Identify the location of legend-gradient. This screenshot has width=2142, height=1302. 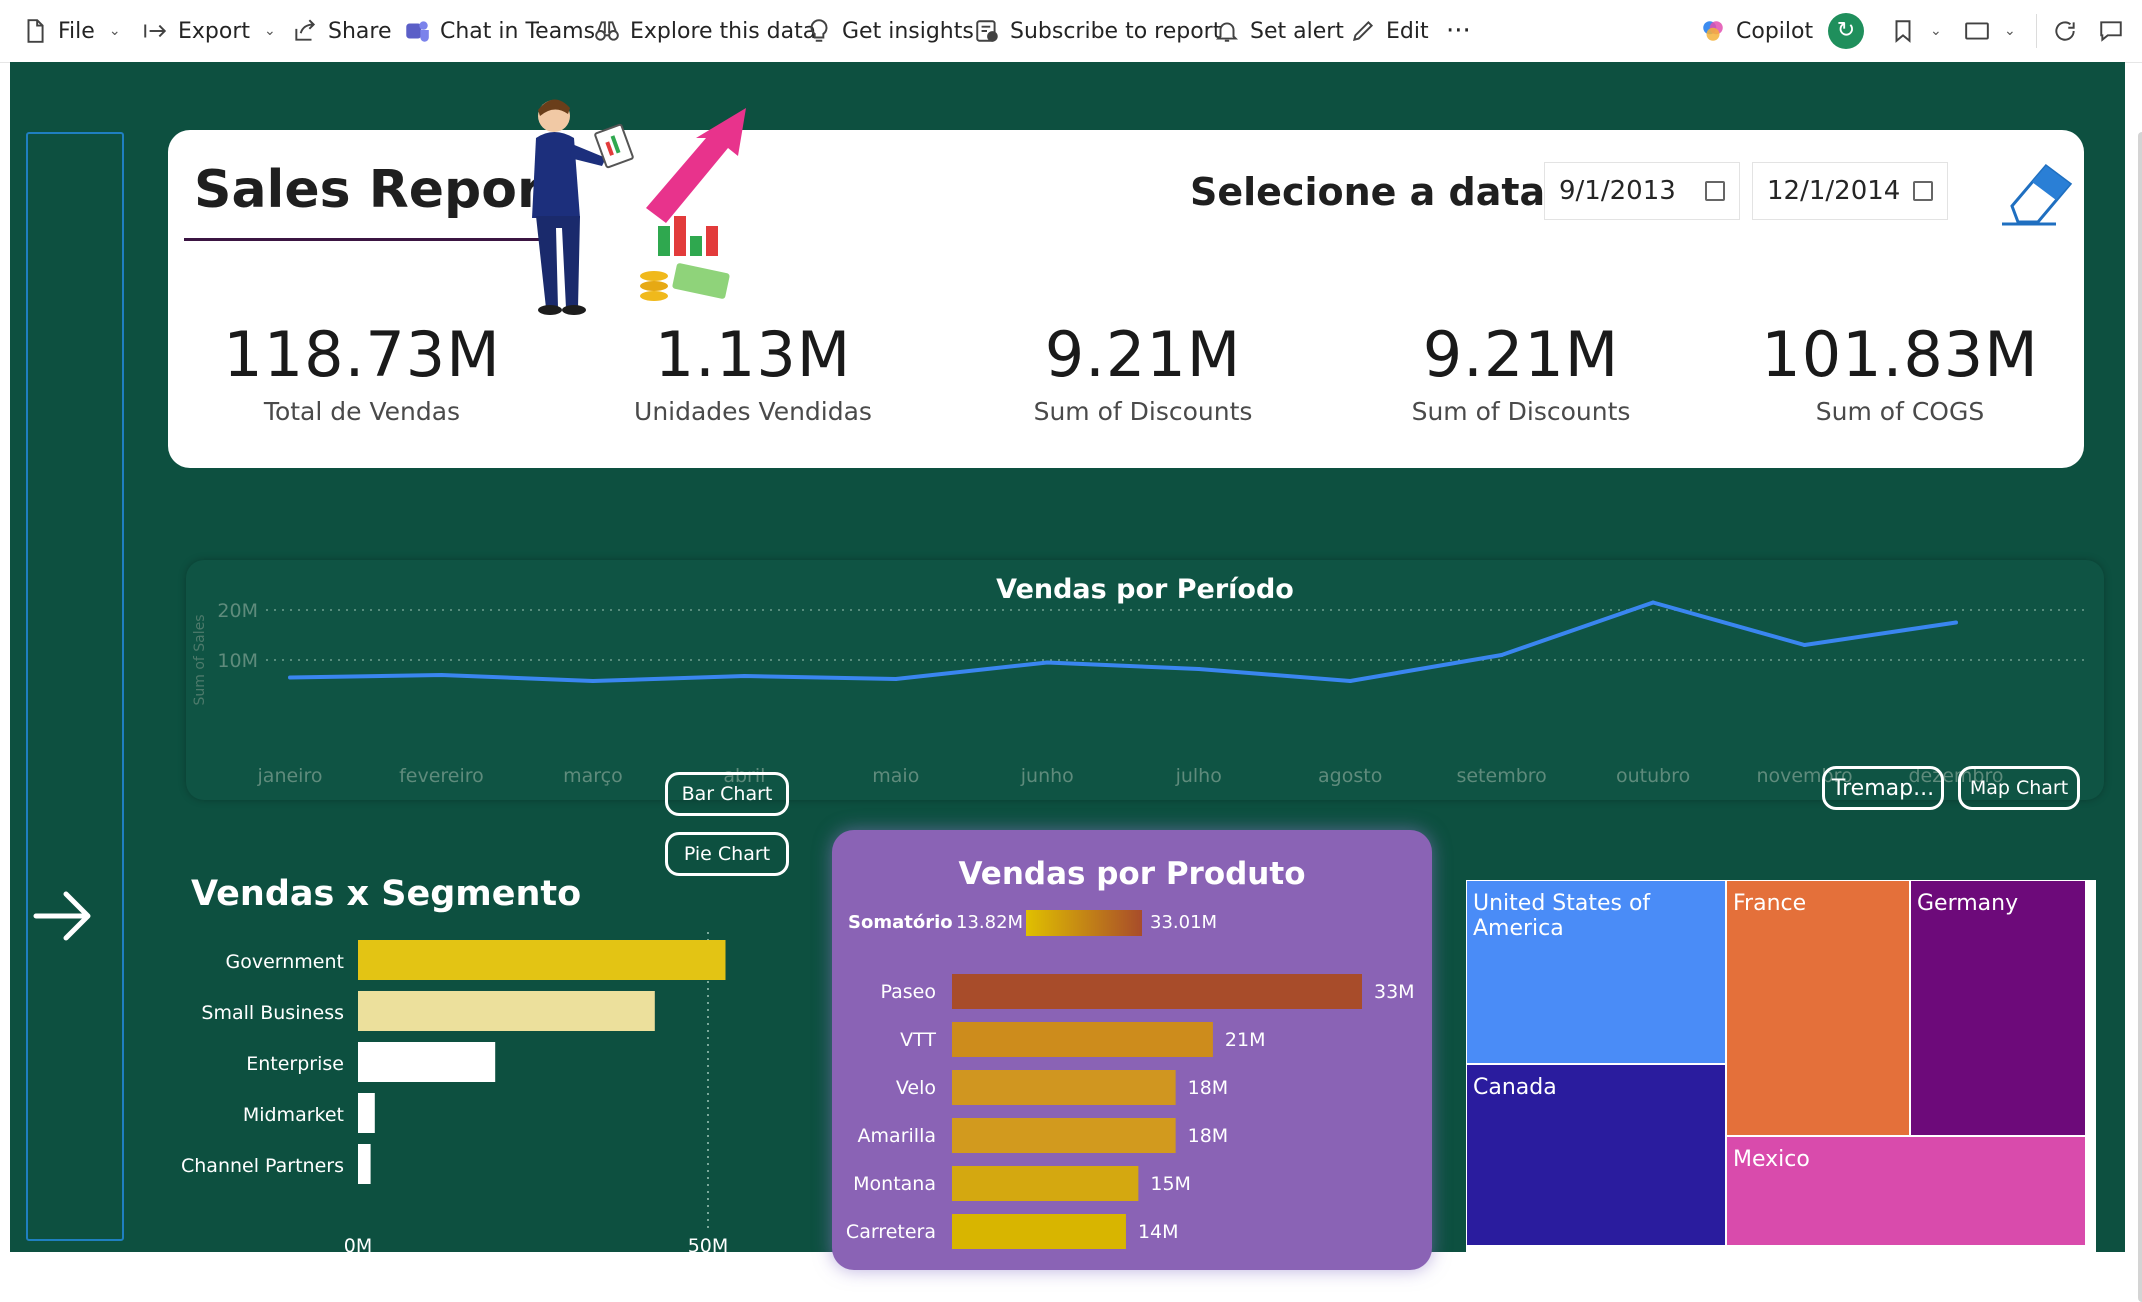
(1084, 923).